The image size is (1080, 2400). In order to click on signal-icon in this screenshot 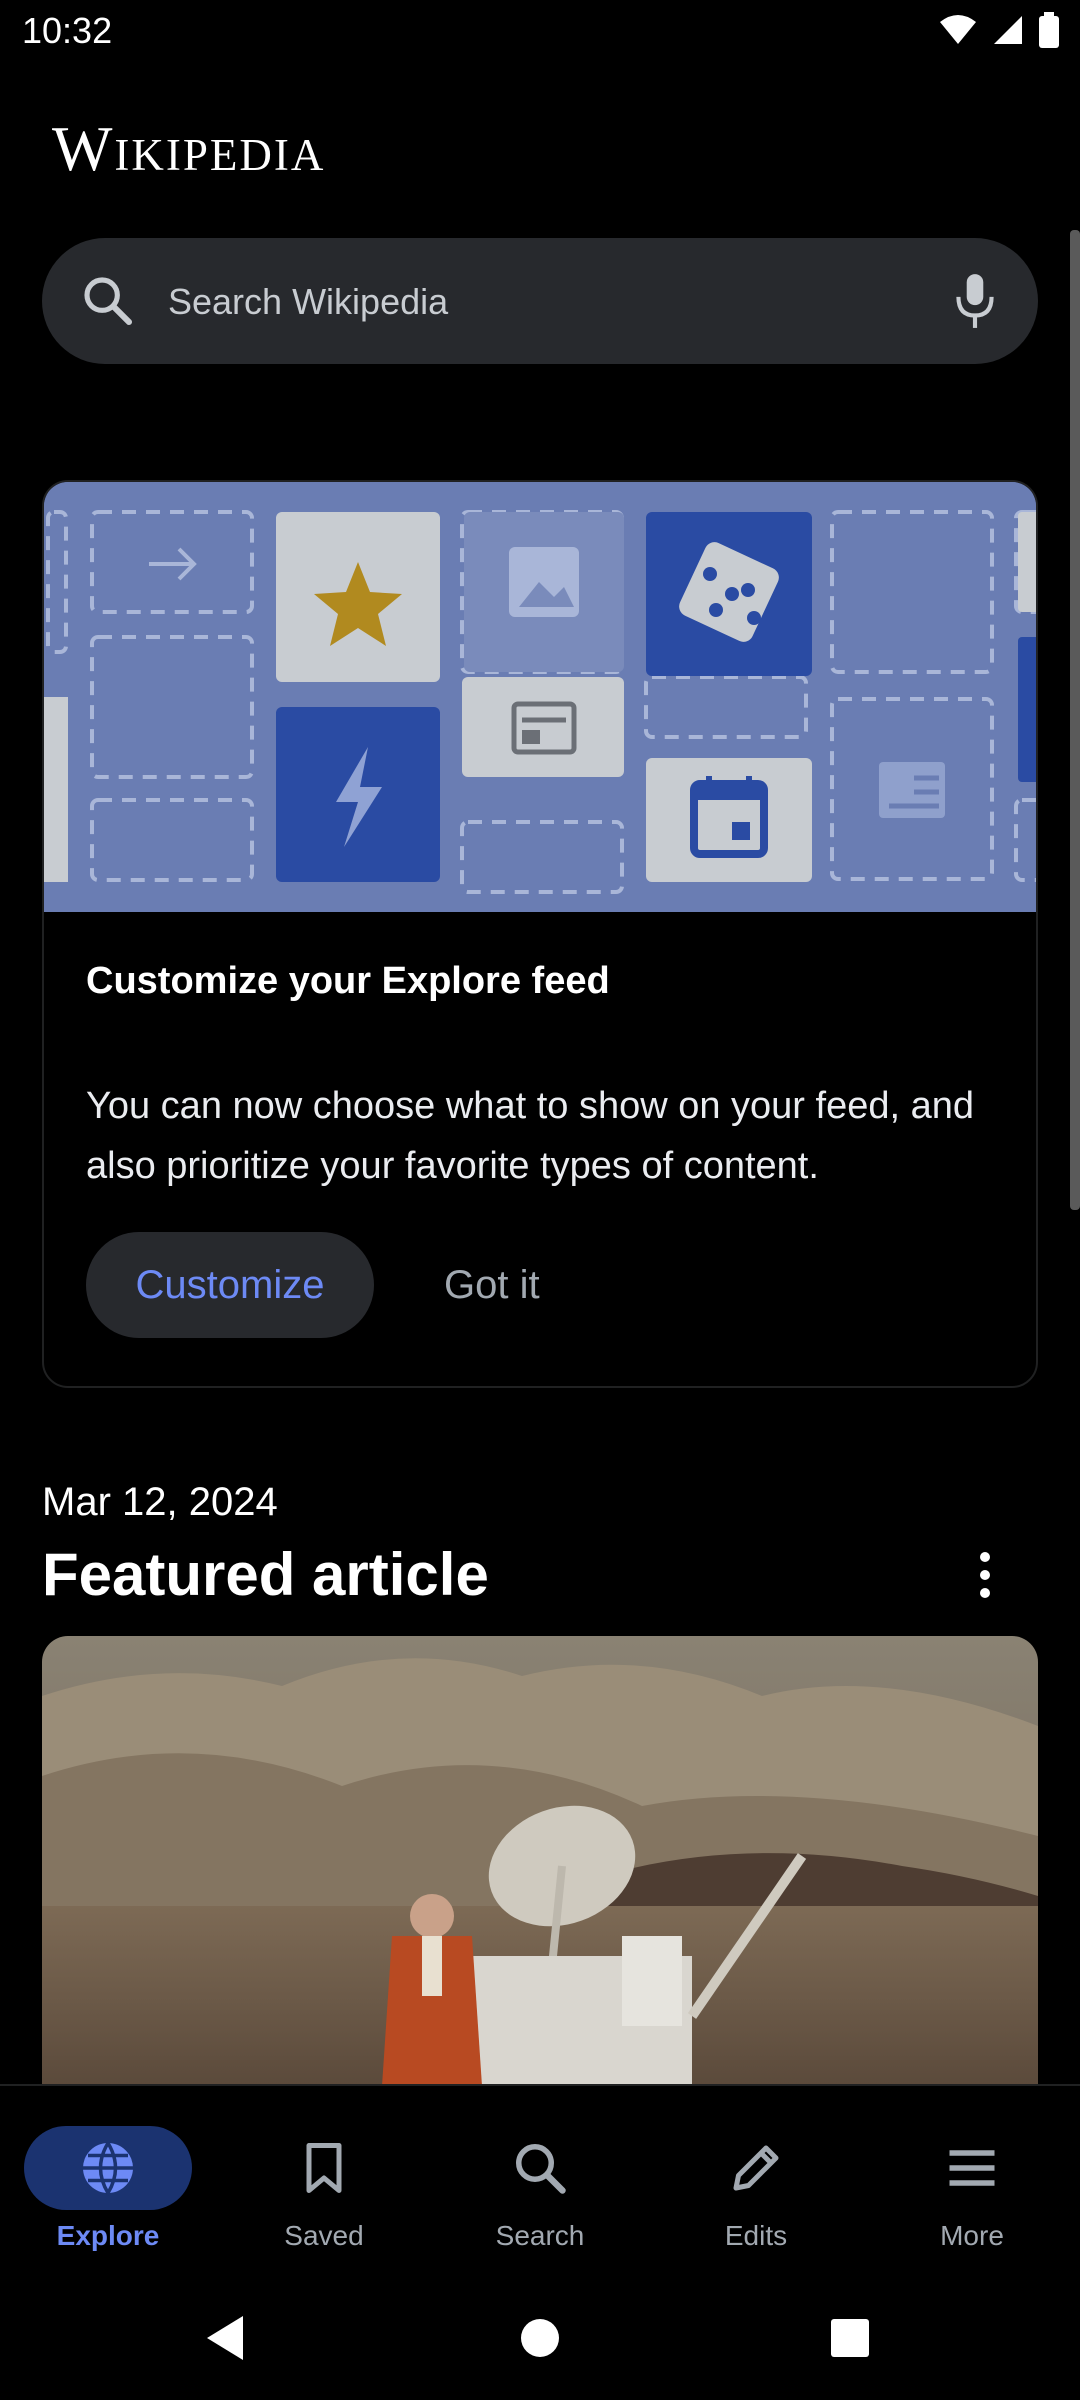, I will do `click(1008, 30)`.